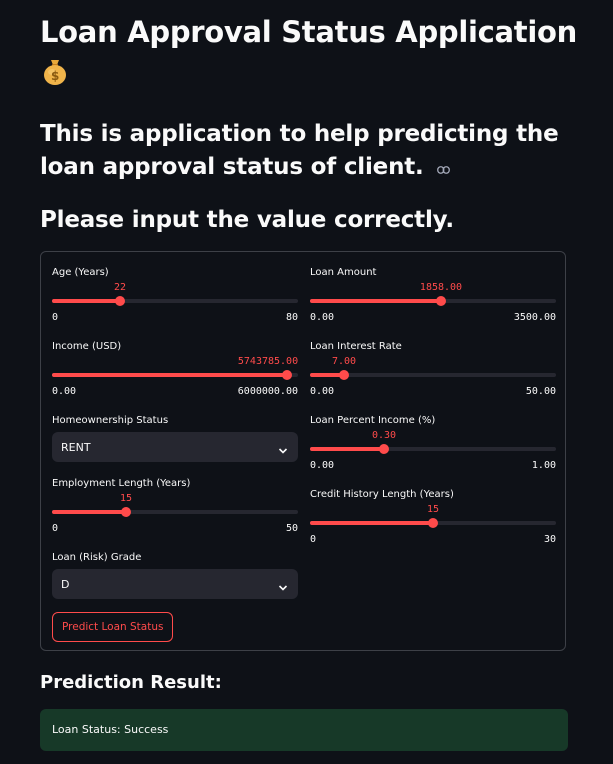 The height and width of the screenshot is (764, 613). What do you see at coordinates (175, 301) in the screenshot?
I see `age-slider: 22 0 80` at bounding box center [175, 301].